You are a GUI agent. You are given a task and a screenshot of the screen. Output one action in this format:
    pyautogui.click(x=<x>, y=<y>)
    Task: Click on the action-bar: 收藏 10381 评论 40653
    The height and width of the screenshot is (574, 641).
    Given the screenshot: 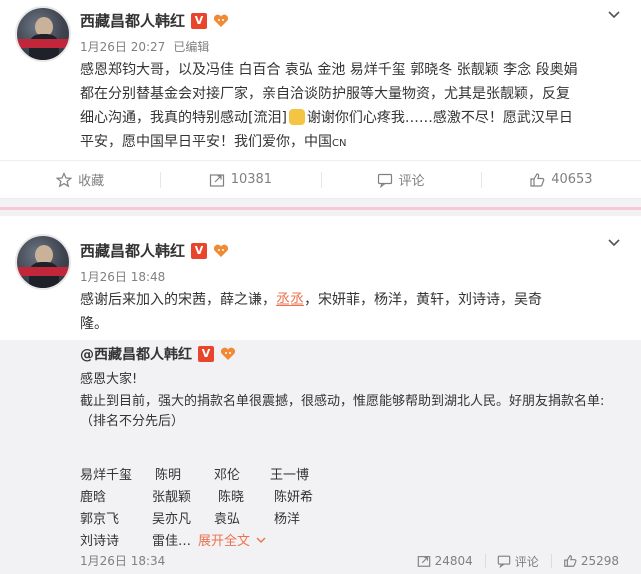 What is the action you would take?
    pyautogui.click(x=320, y=179)
    